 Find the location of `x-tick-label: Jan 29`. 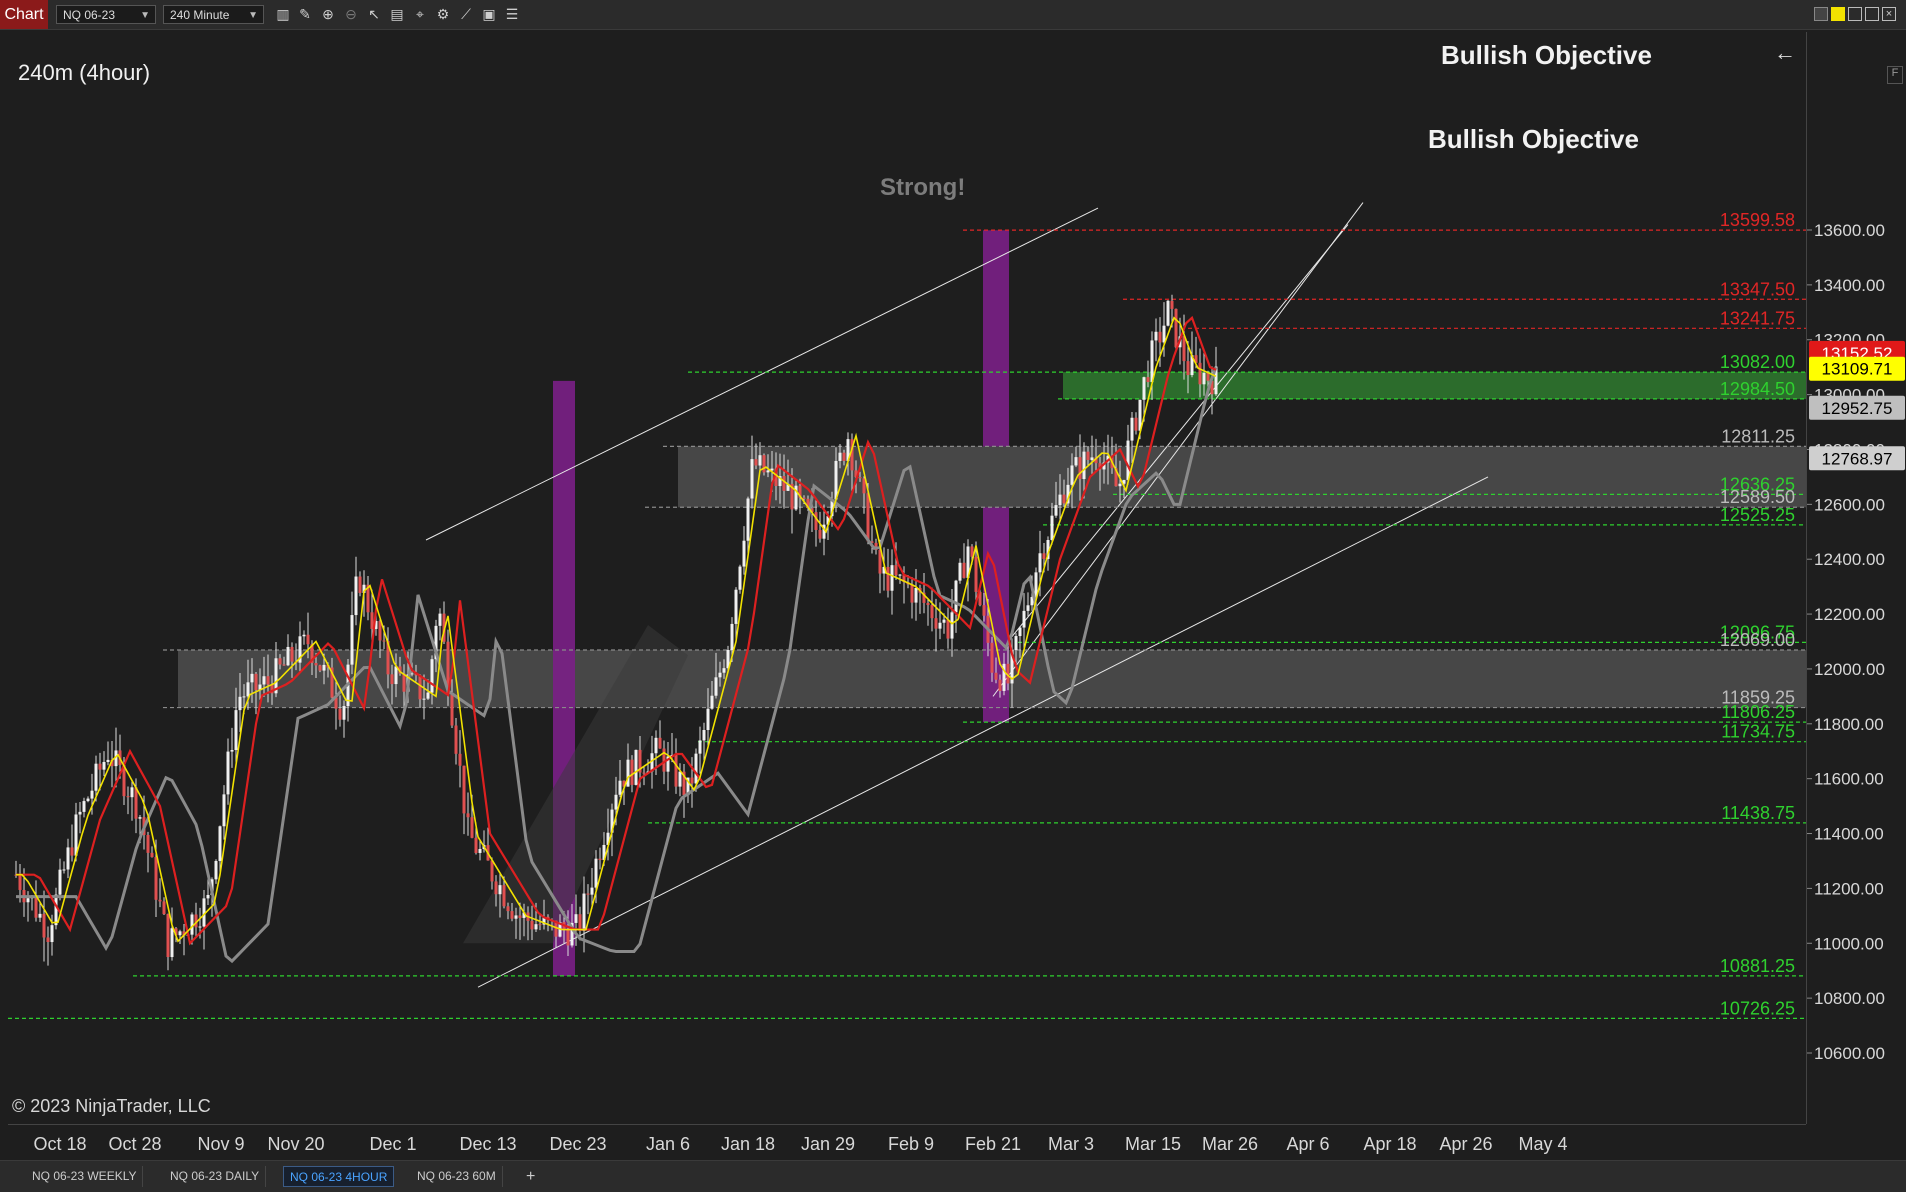

x-tick-label: Jan 29 is located at coordinates (828, 1144).